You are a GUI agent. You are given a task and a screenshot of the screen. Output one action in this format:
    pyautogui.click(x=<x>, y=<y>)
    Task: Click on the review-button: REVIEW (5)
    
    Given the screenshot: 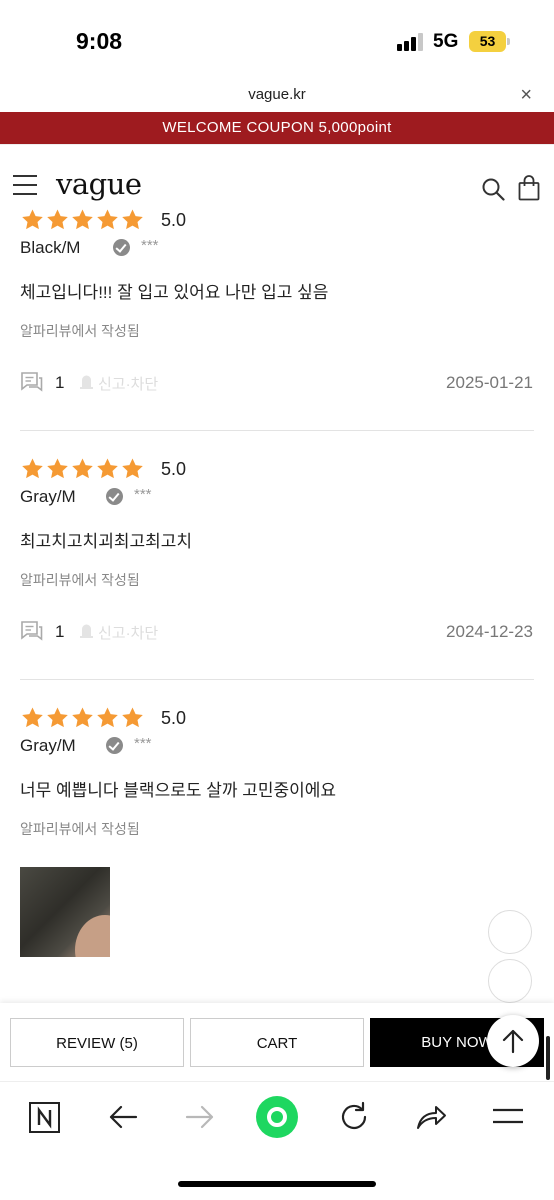 What is the action you would take?
    pyautogui.click(x=97, y=1042)
    